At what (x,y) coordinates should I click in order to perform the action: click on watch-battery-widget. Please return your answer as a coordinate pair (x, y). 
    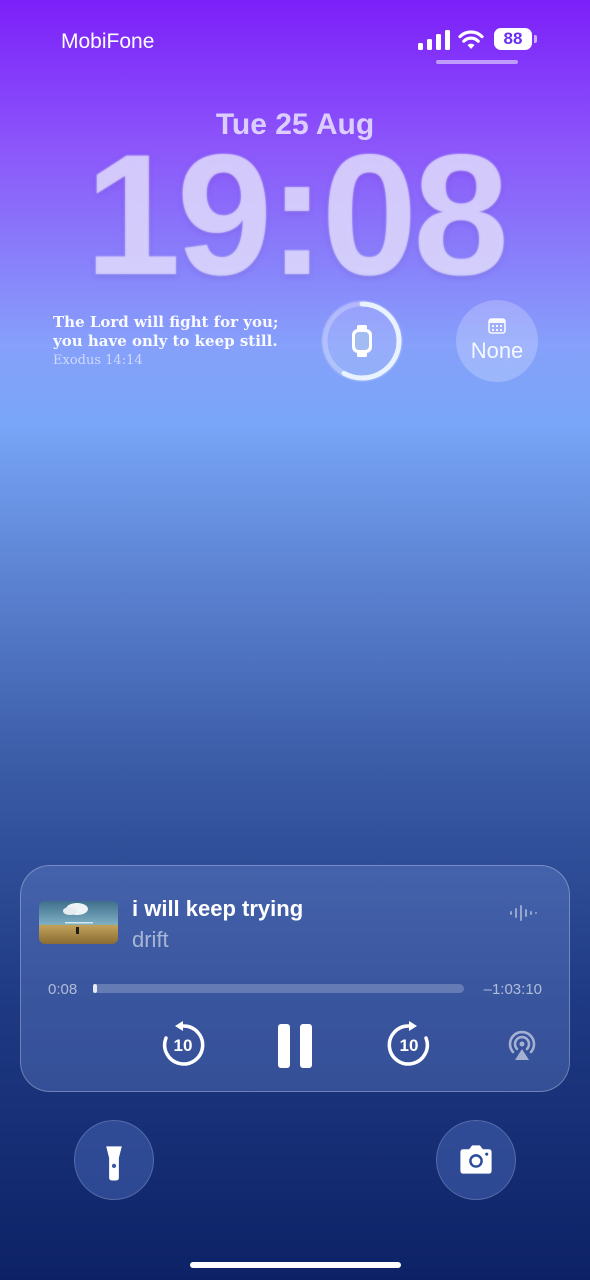
    Looking at the image, I should click on (362, 341).